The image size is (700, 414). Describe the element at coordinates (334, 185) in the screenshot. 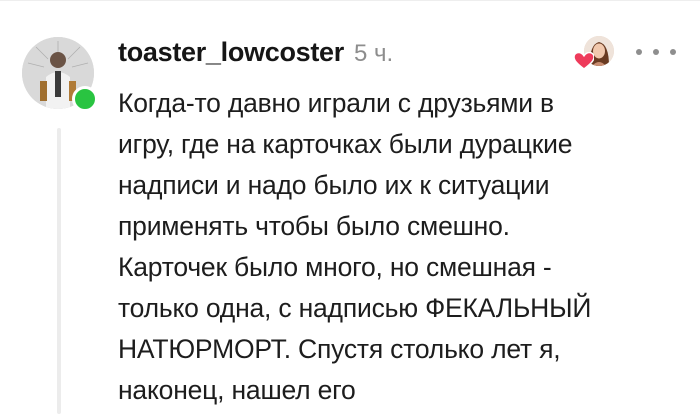

I see `comment-line: надписи и надо было их к ситуации` at that location.